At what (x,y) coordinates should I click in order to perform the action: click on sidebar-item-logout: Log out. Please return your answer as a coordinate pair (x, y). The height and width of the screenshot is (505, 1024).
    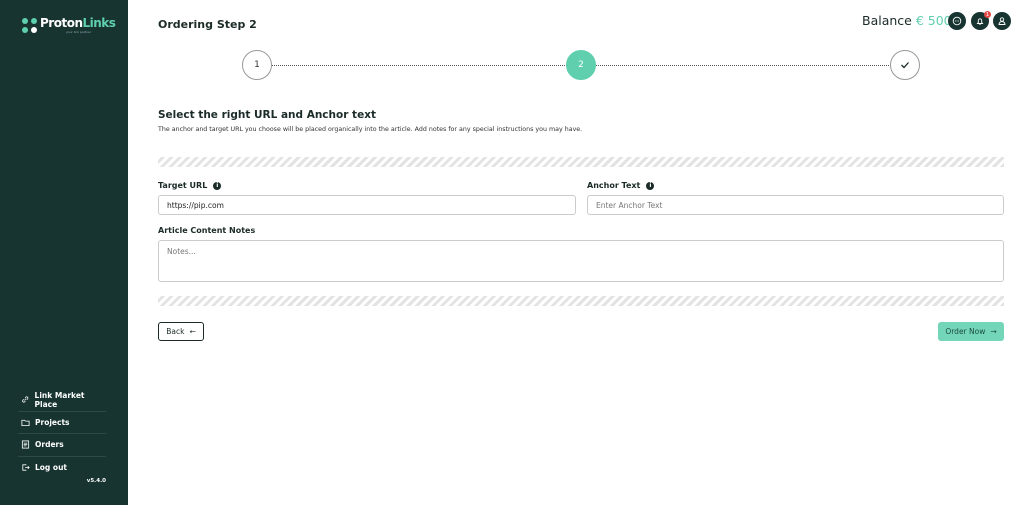
    Looking at the image, I should click on (62, 468).